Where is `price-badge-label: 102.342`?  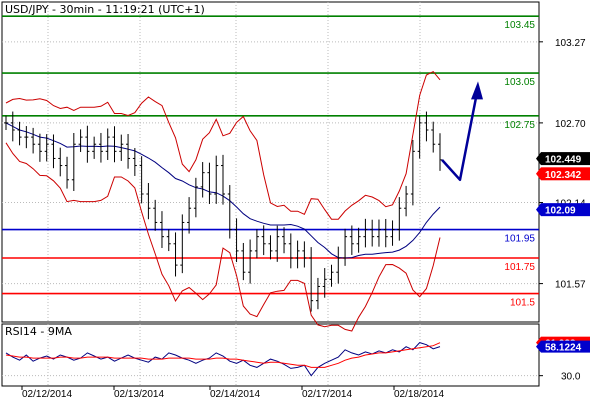 price-badge-label: 102.342 is located at coordinates (563, 175).